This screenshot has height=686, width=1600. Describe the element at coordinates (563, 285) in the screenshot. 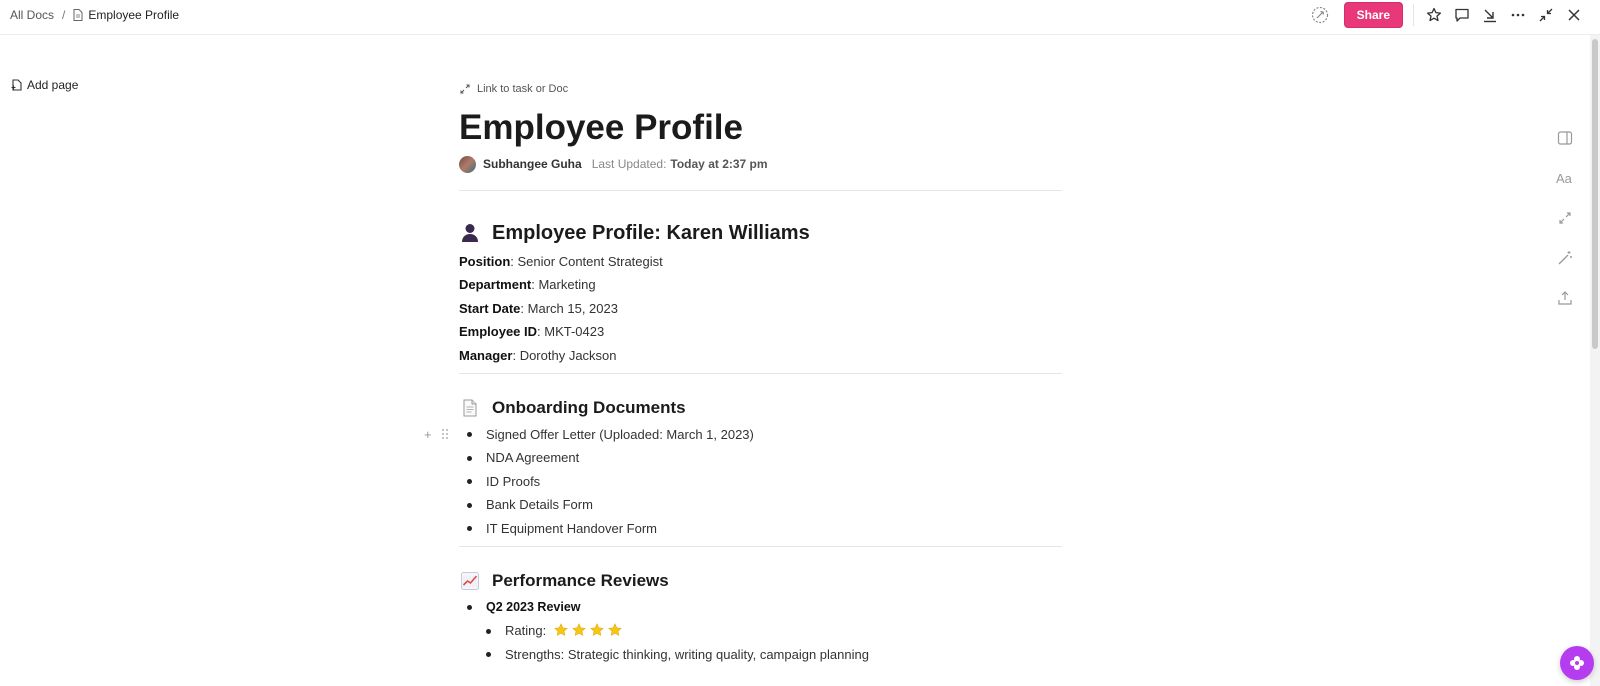

I see `field-value: : Marketing` at that location.